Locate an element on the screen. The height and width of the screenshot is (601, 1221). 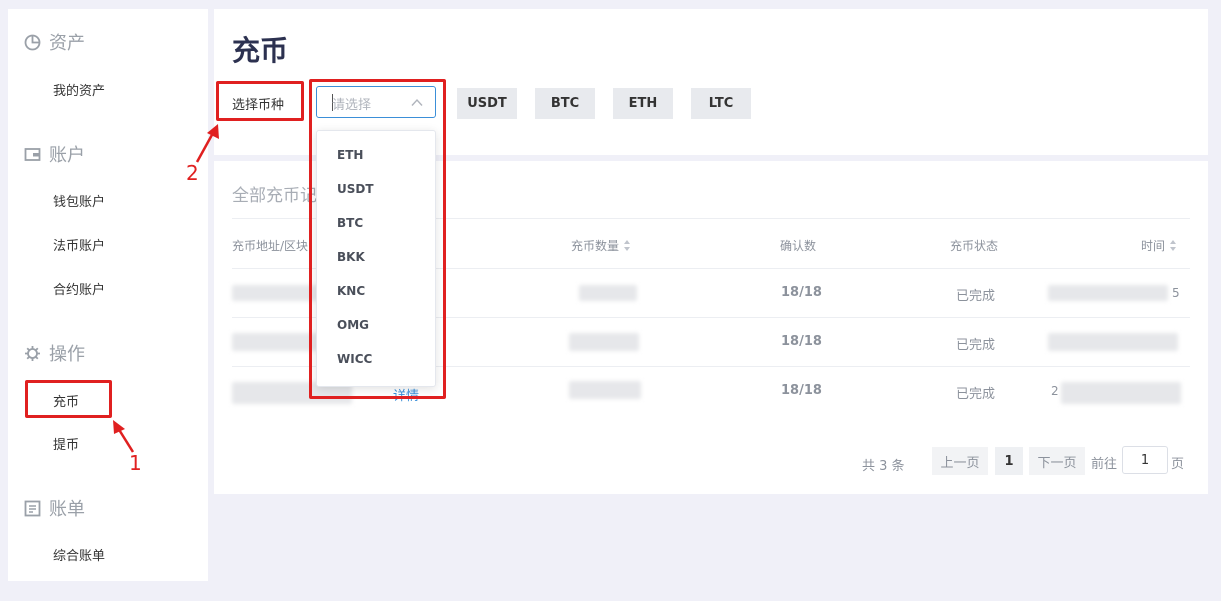
column-header-label: 充币地址/区块 is located at coordinates (270, 246).